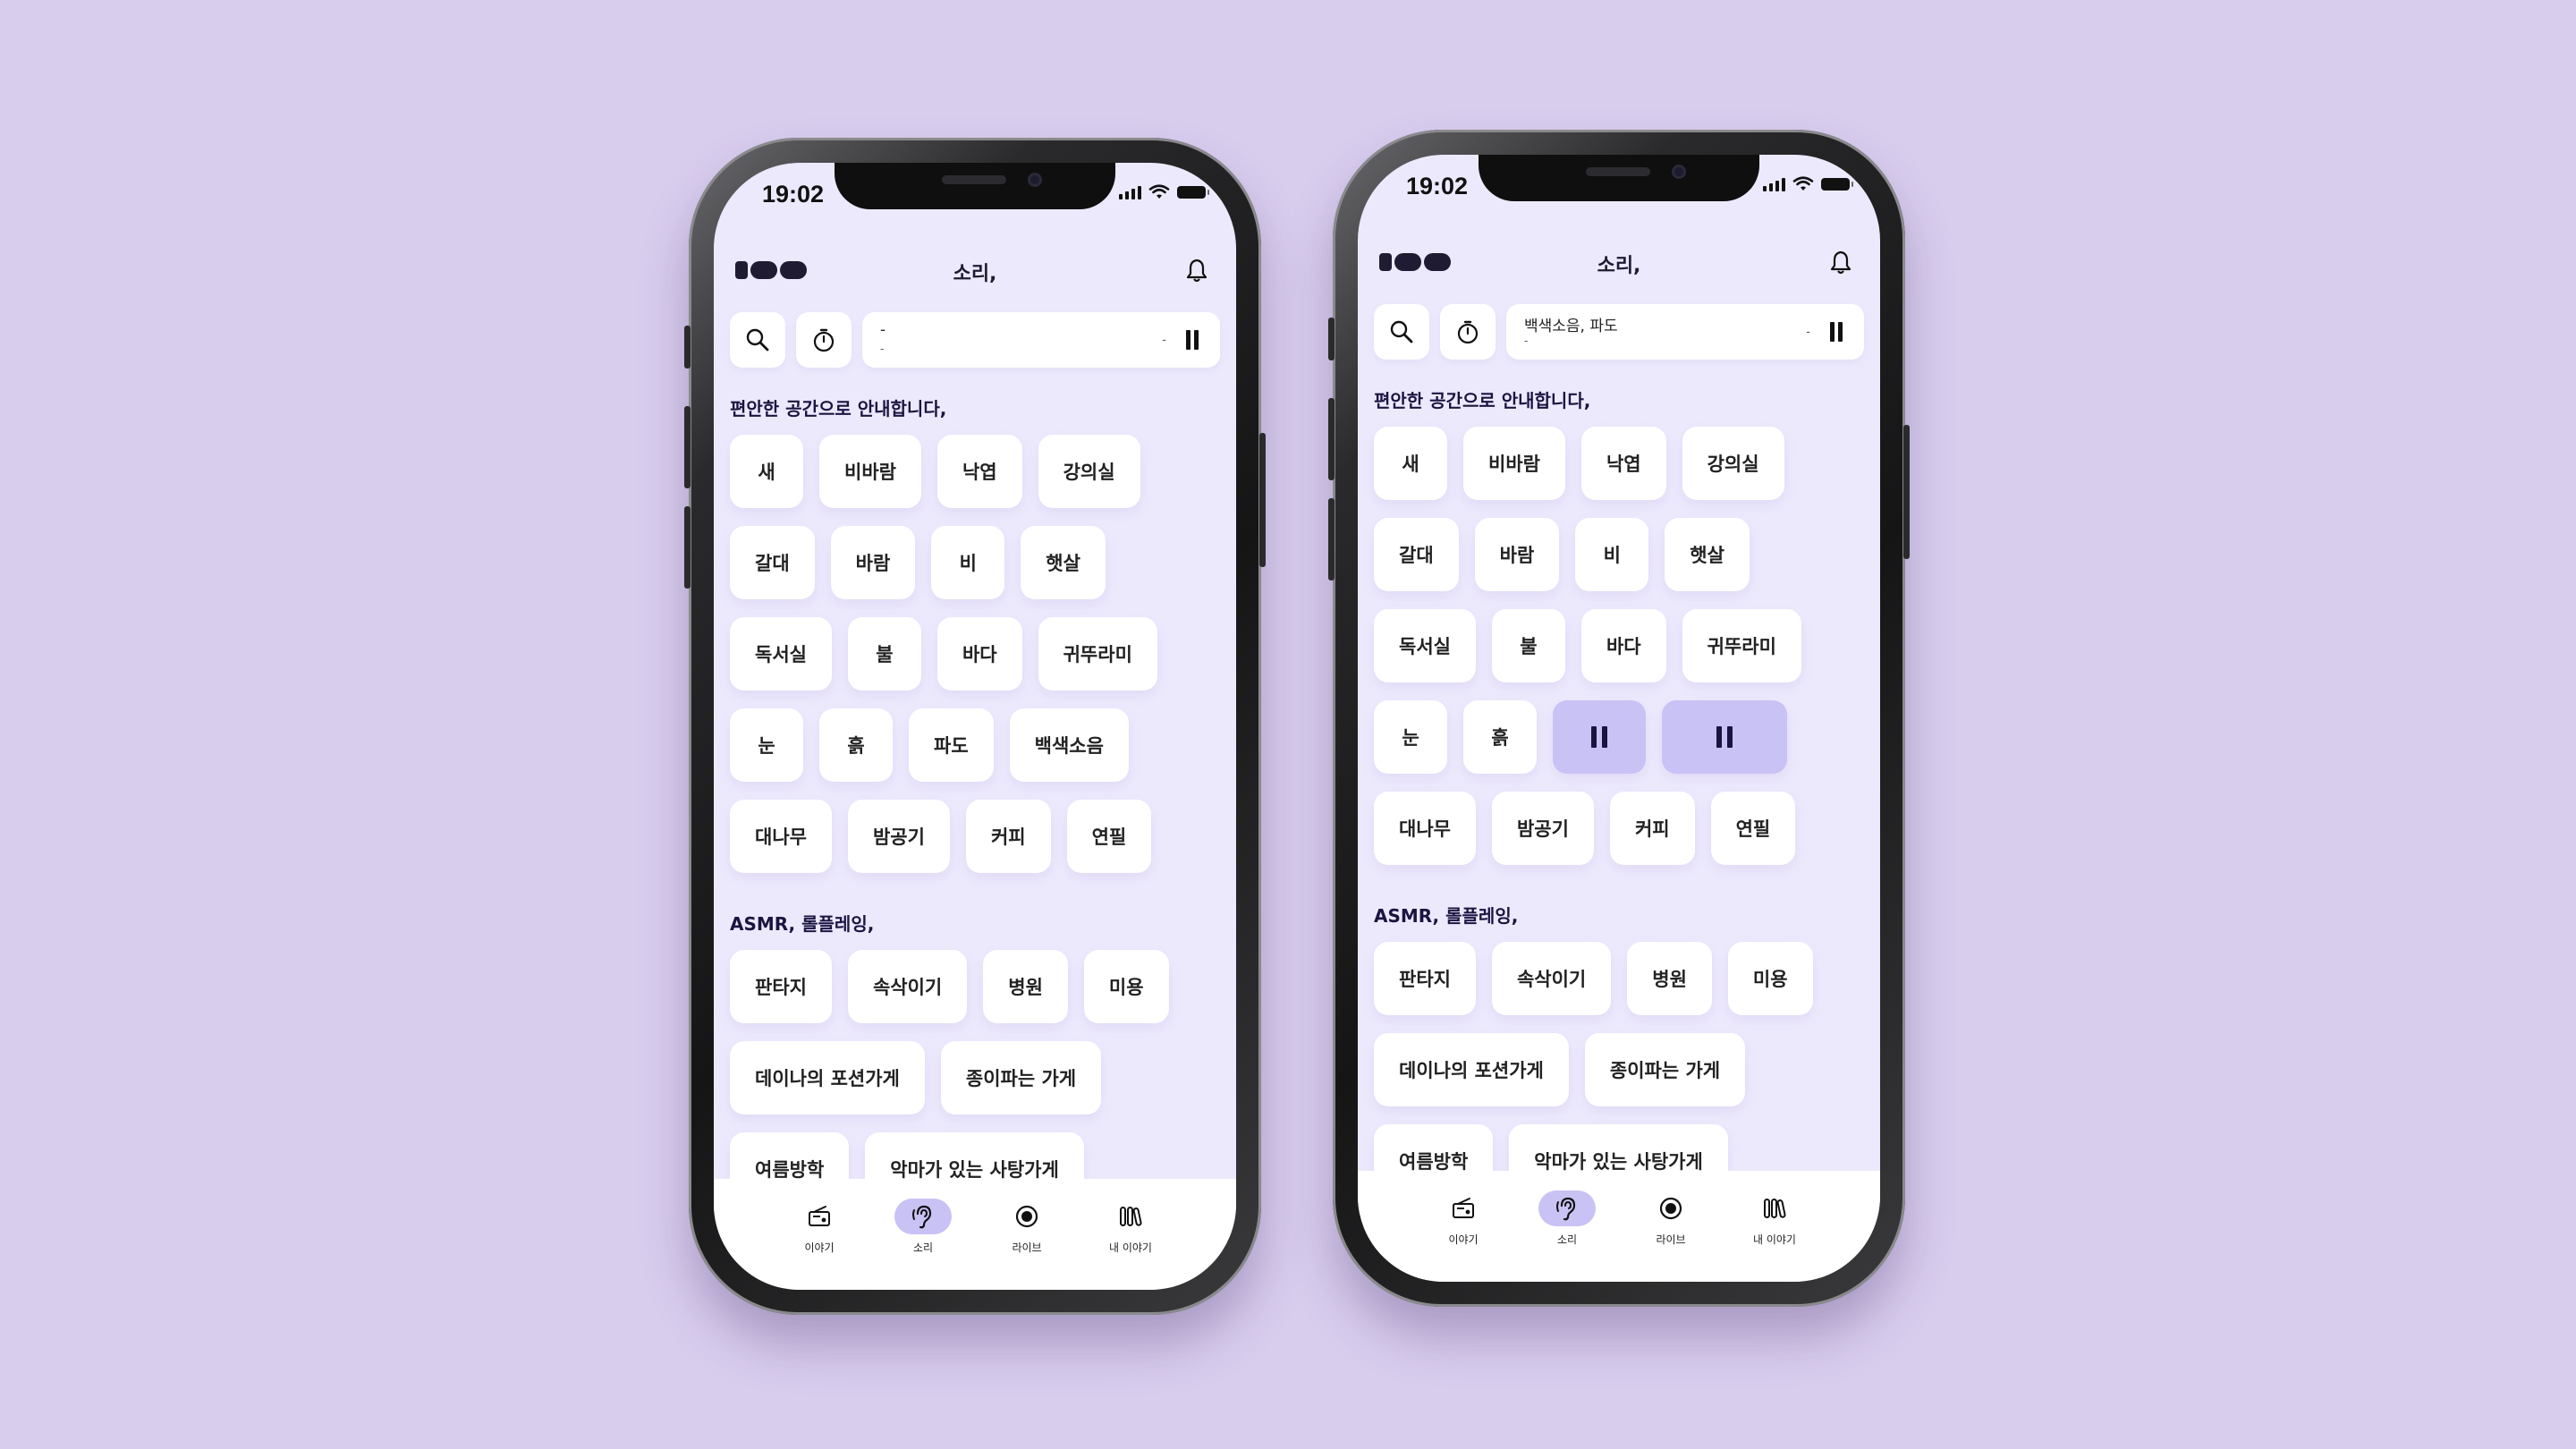 The width and height of the screenshot is (2576, 1449). What do you see at coordinates (1685, 332) in the screenshot?
I see `now-playing-bar: 백색소음, 파도 - -` at bounding box center [1685, 332].